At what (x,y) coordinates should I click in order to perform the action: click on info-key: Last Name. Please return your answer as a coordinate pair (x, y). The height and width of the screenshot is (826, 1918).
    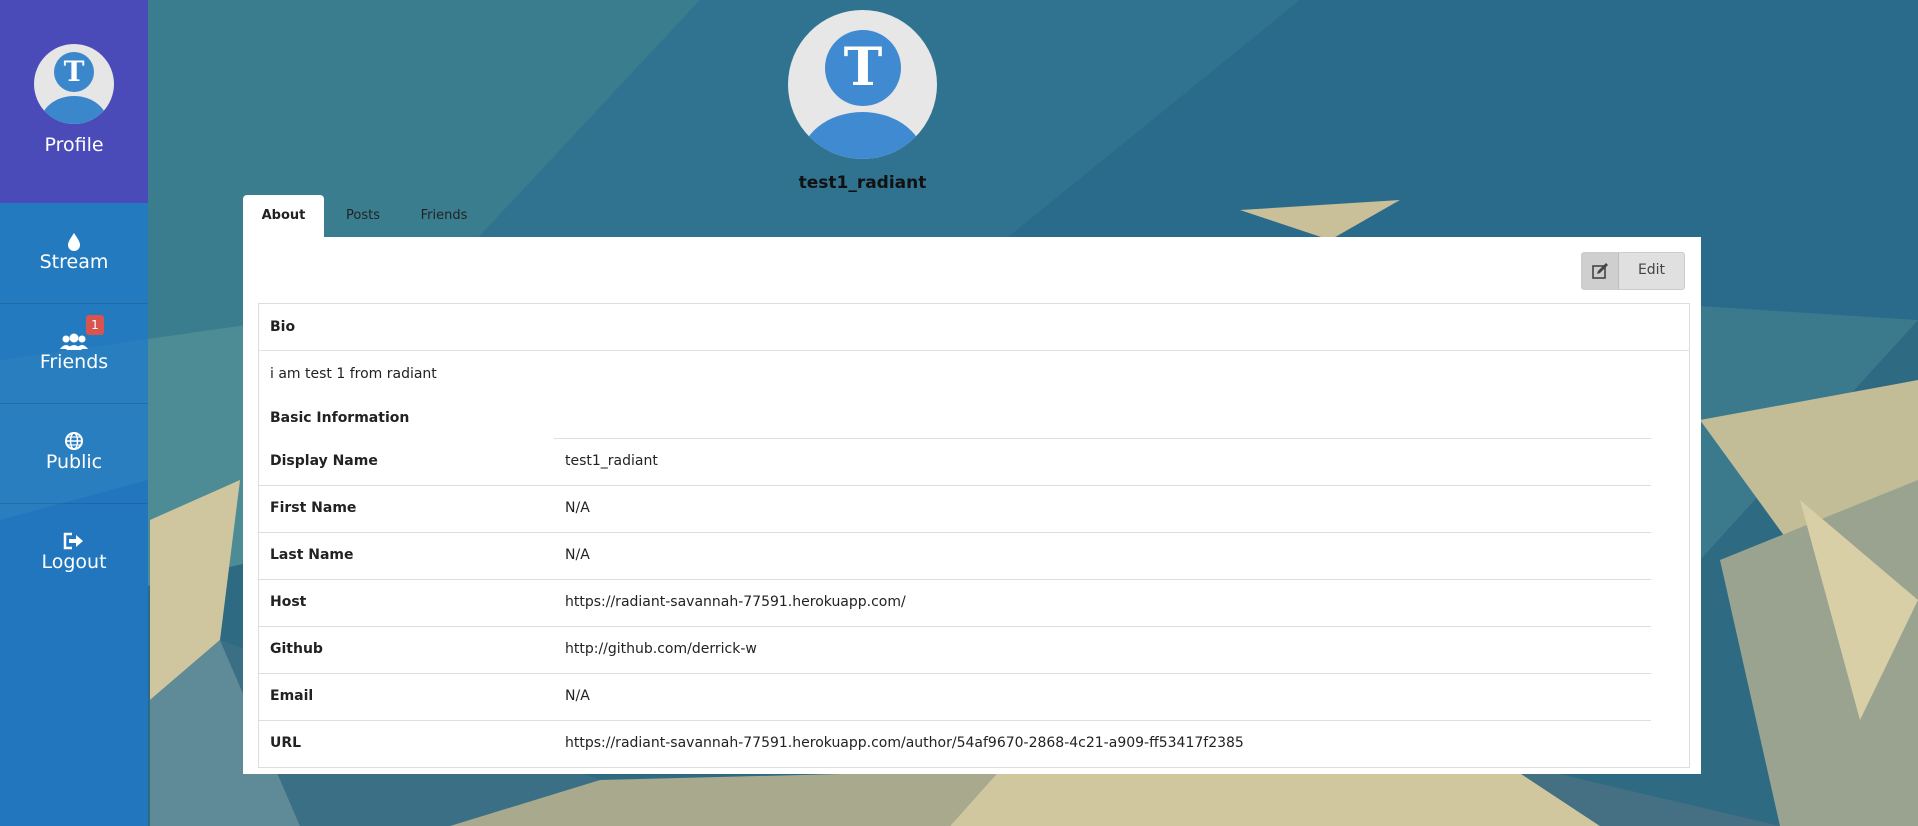
    Looking at the image, I should click on (312, 555).